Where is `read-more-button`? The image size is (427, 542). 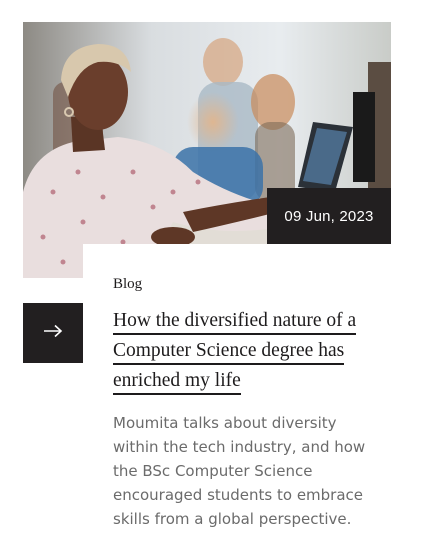
read-more-button is located at coordinates (53, 333).